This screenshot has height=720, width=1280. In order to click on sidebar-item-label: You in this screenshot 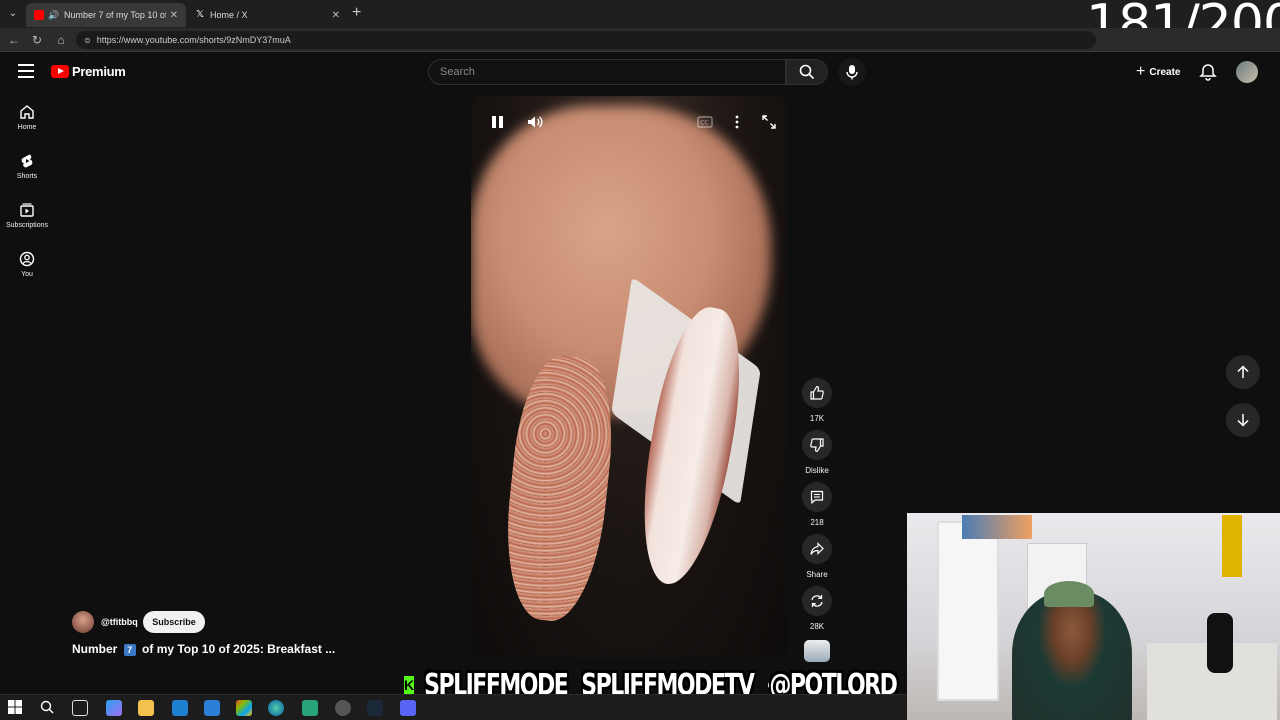, I will do `click(27, 274)`.